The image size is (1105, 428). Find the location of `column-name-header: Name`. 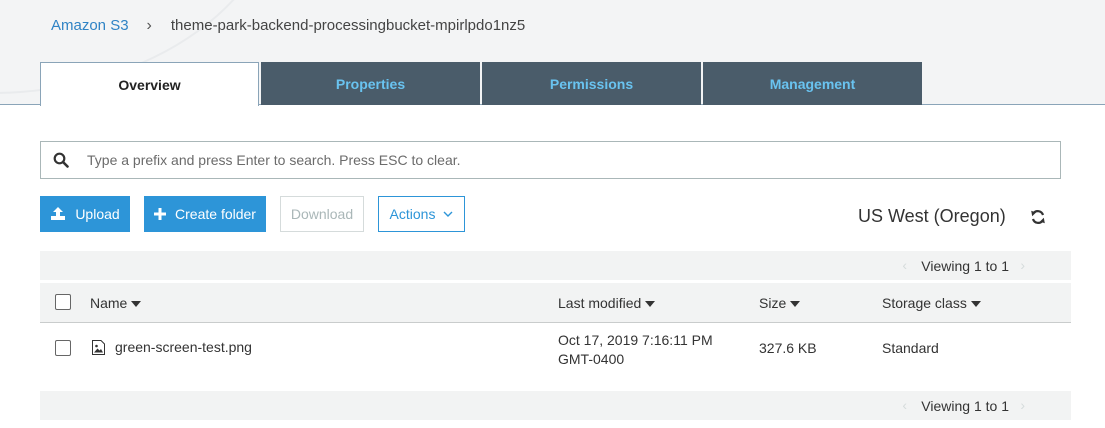

column-name-header: Name is located at coordinates (116, 303).